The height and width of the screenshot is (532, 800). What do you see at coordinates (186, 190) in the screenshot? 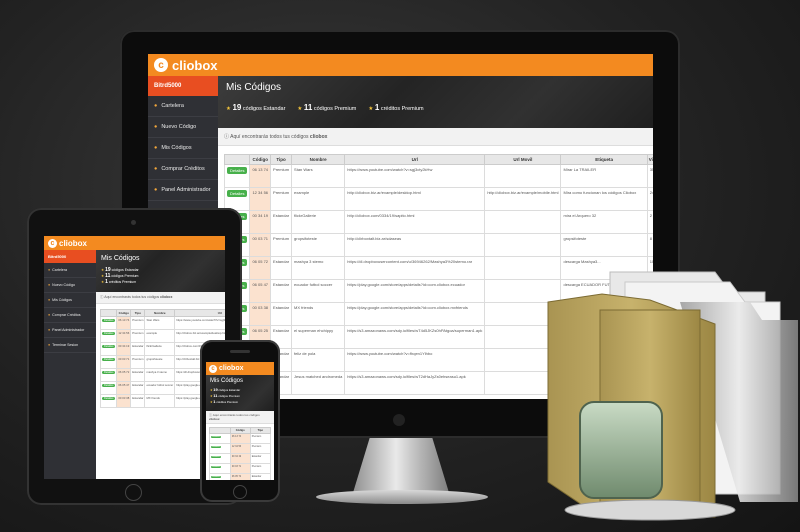
I see `sidebar-item-label: Panel Administrador` at bounding box center [186, 190].